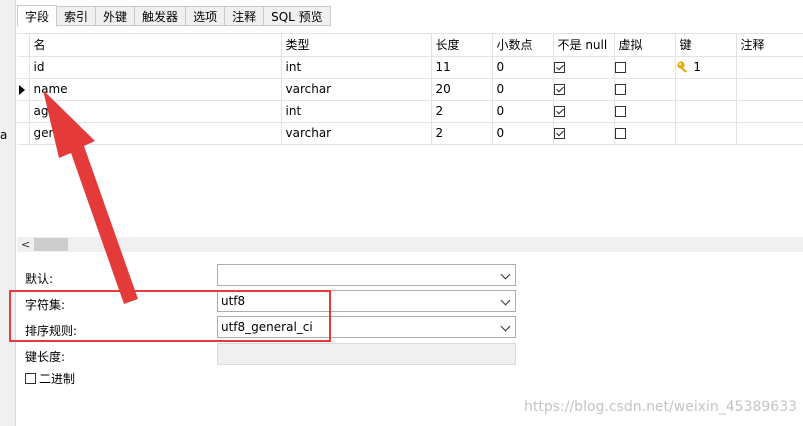 This screenshot has height=426, width=803. Describe the element at coordinates (57, 379) in the screenshot. I see `binary-label: 二进制` at that location.